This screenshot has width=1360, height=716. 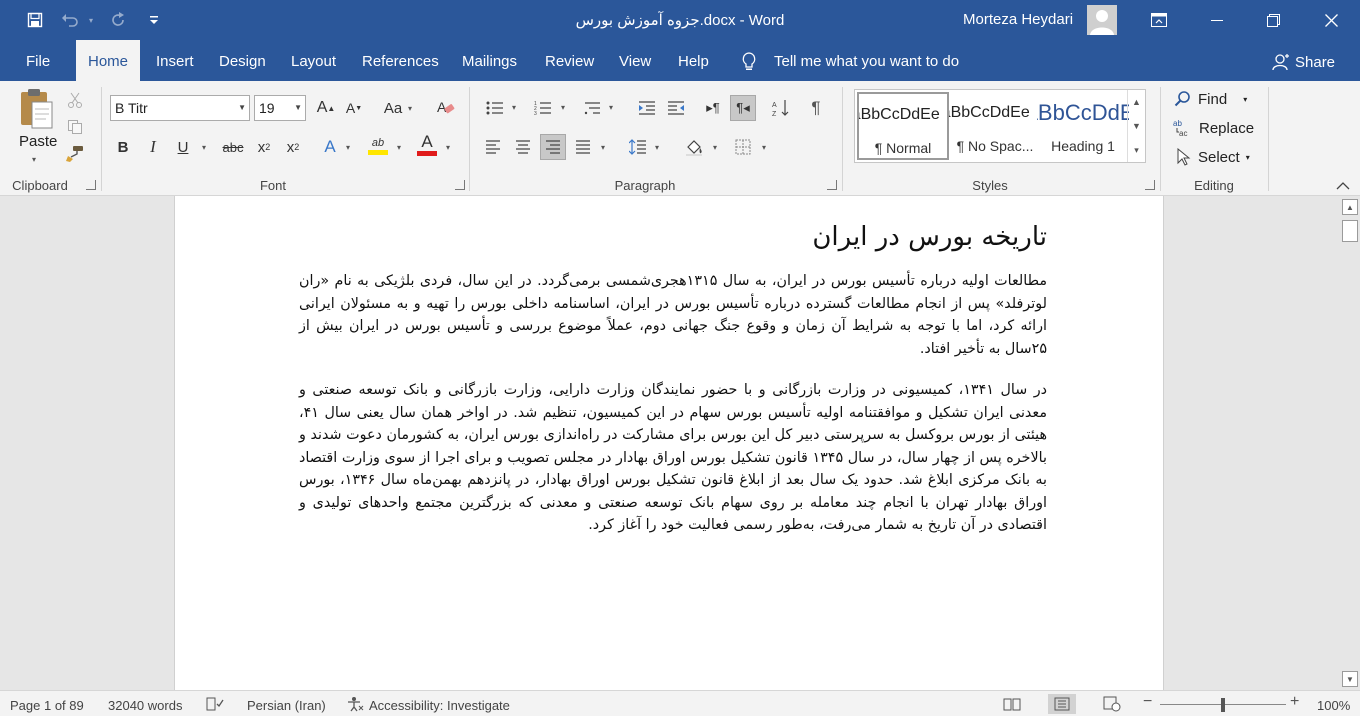 I want to click on clipboard-launcher-icon, so click(x=91, y=185).